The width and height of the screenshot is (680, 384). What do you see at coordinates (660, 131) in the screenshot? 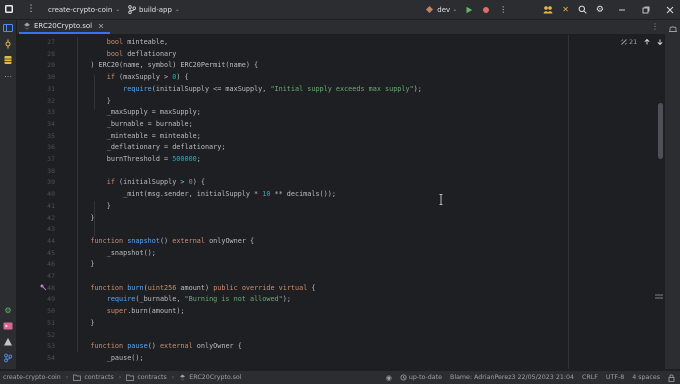
I see `vertical-scrollbar-thumb` at bounding box center [660, 131].